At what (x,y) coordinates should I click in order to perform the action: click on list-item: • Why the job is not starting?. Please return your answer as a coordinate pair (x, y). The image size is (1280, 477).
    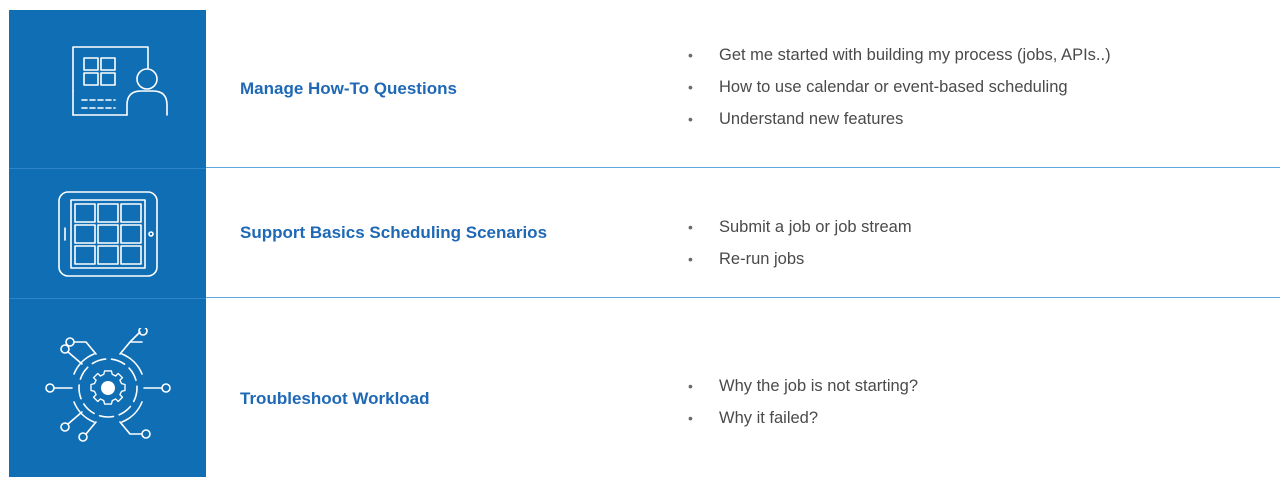
    Looking at the image, I should click on (977, 391).